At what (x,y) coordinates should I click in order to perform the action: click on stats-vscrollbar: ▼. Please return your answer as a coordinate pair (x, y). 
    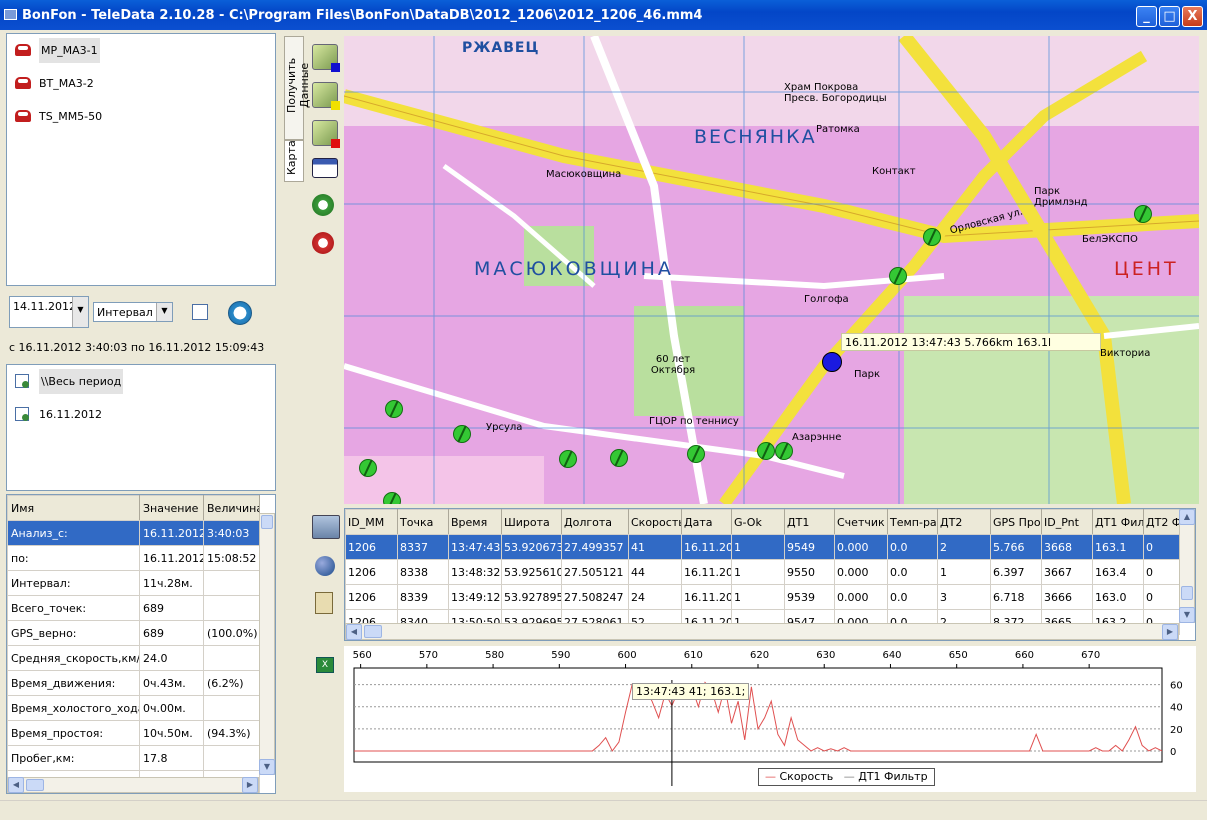
    Looking at the image, I should click on (267, 644).